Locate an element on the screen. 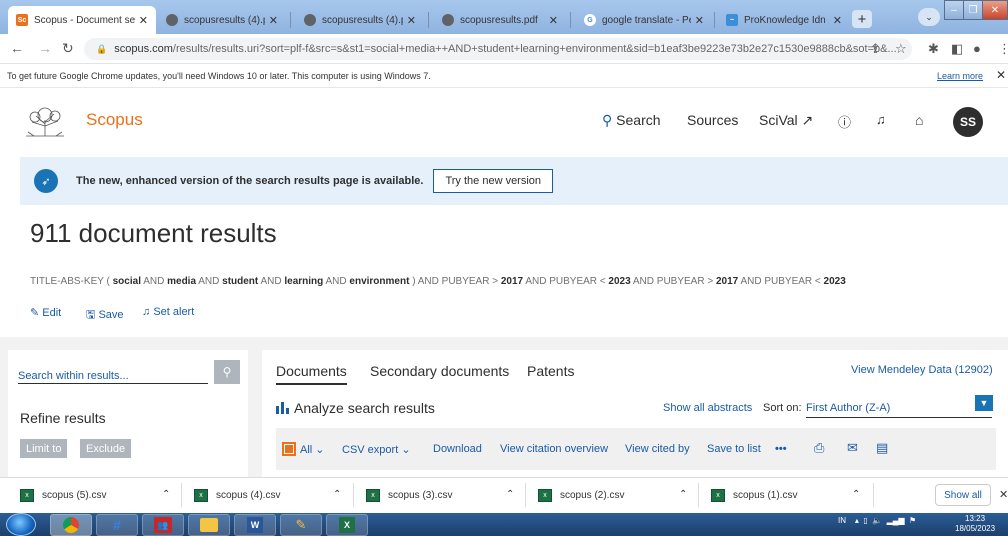 Image resolution: width=1008 pixels, height=536 pixels. star-icon: ☆ is located at coordinates (901, 49).